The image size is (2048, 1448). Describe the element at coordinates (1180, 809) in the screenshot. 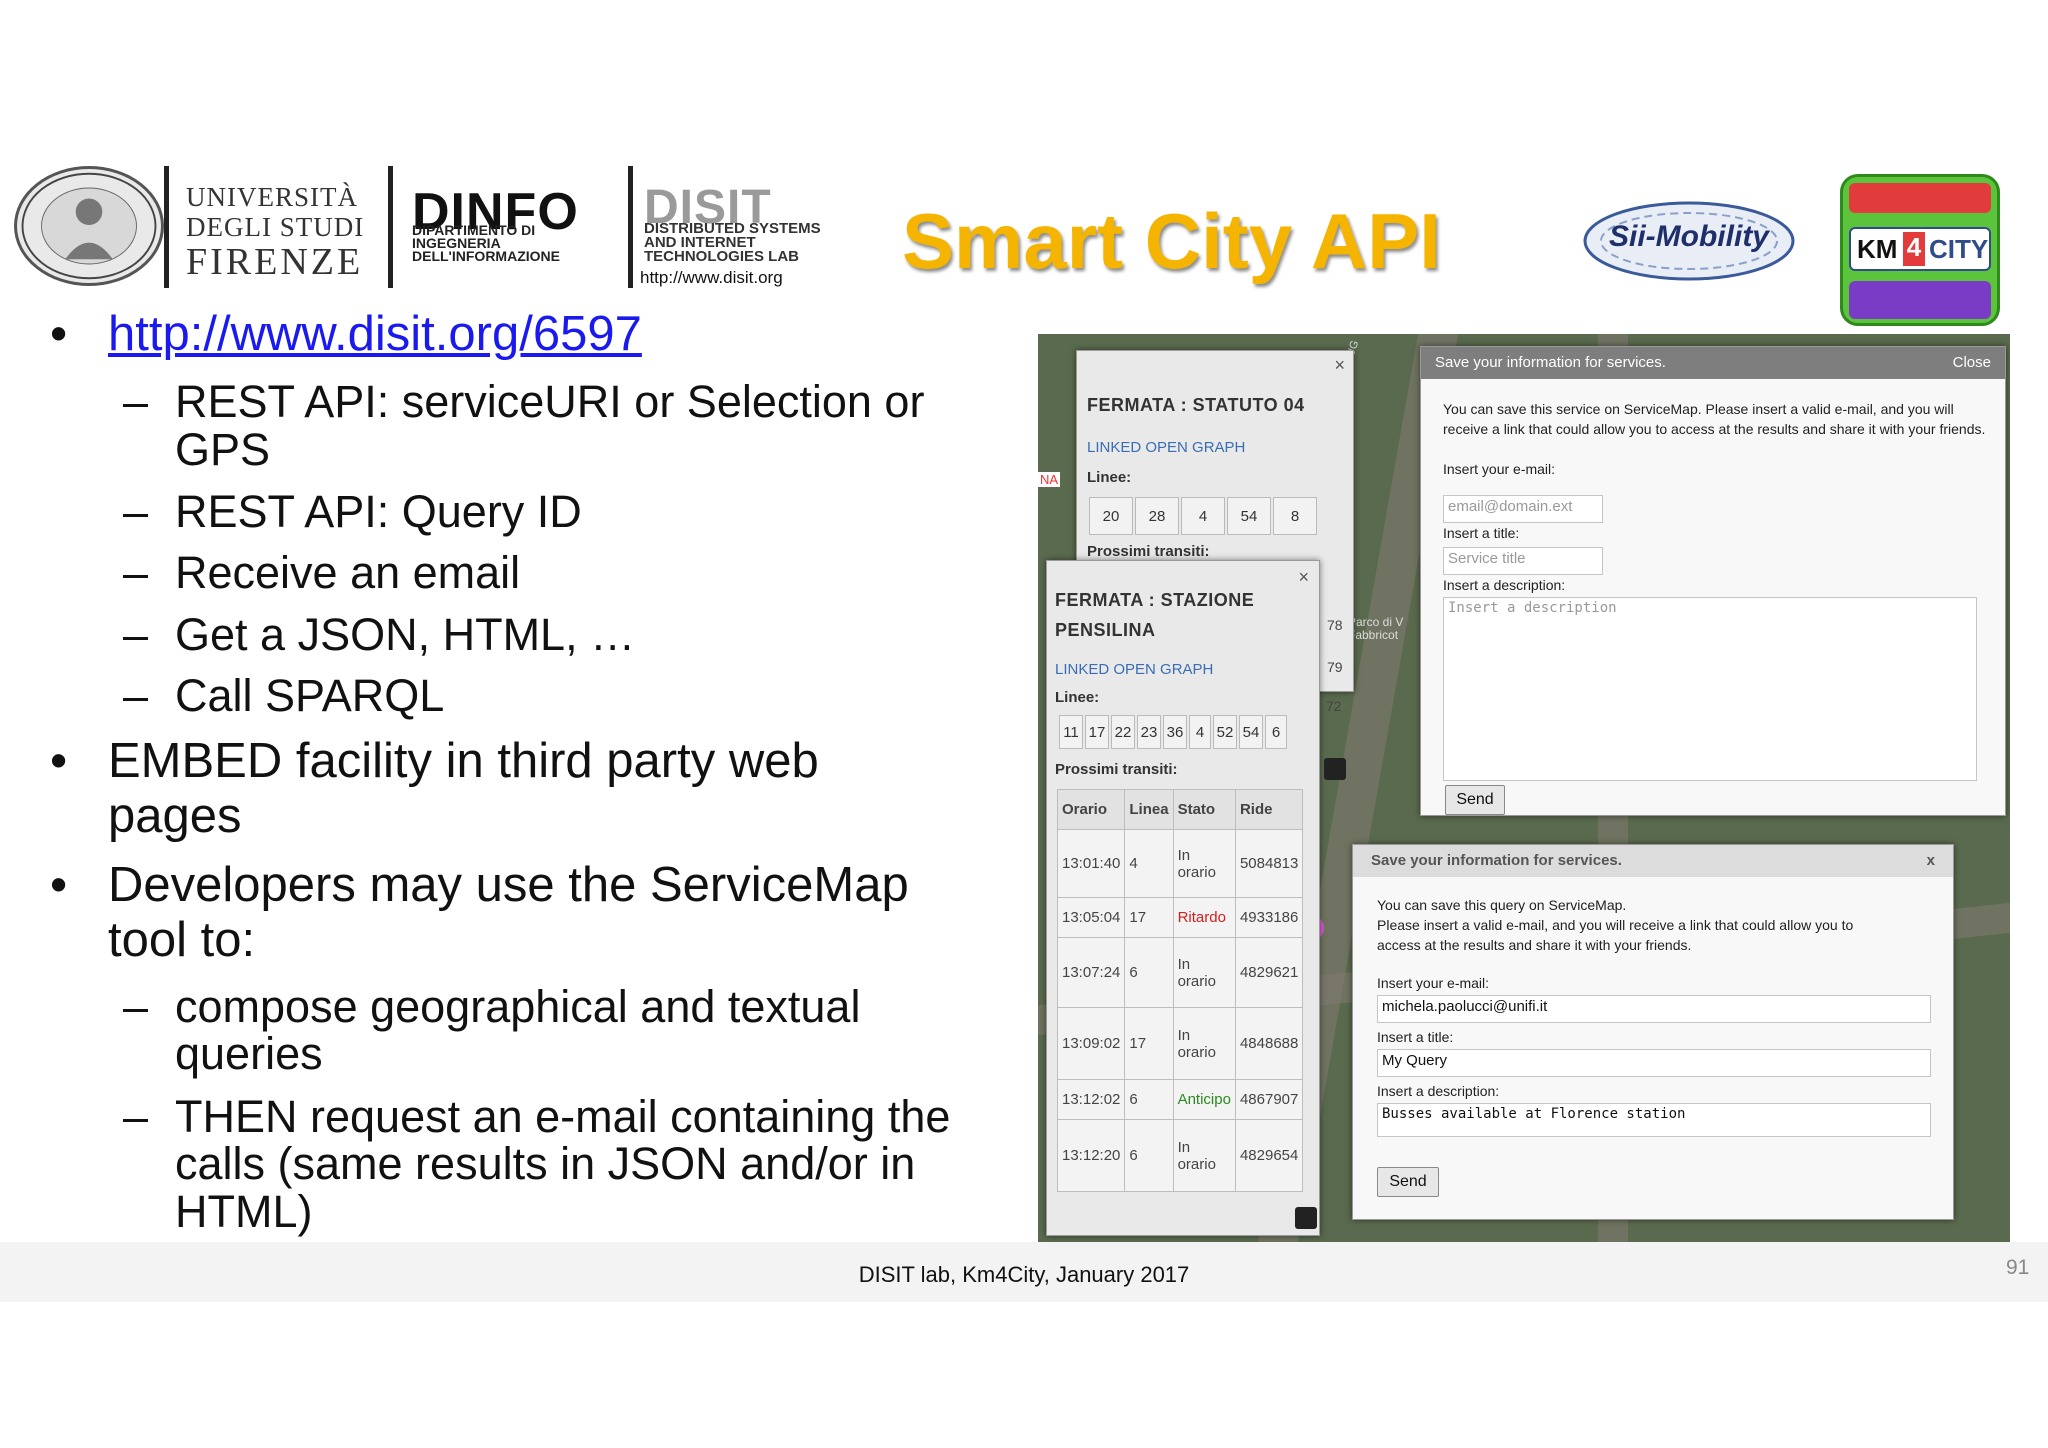

I see `table-header-row: Orario Linea Stato Ride` at that location.